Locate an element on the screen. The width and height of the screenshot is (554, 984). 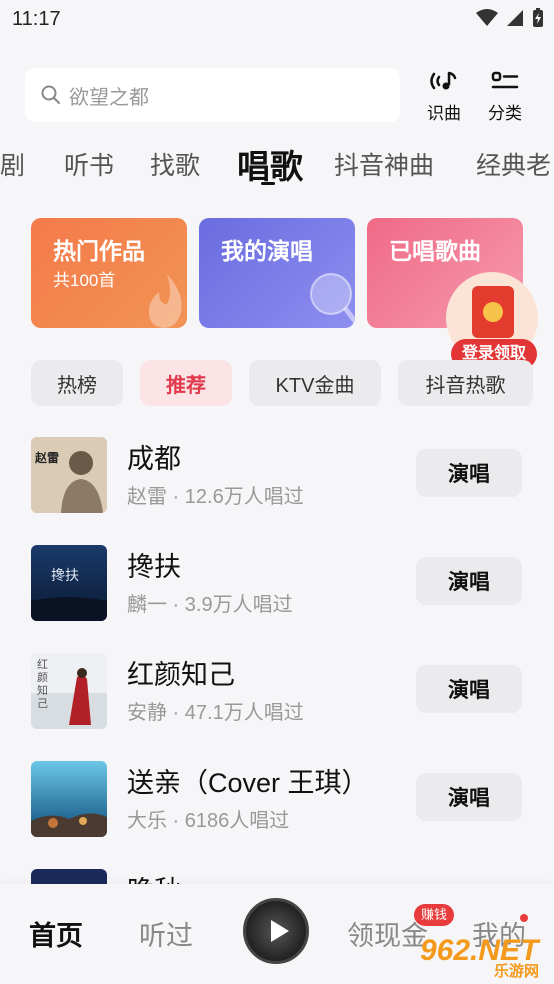
chip-douyin-hot: 抖音热歌 is located at coordinates (465, 383).